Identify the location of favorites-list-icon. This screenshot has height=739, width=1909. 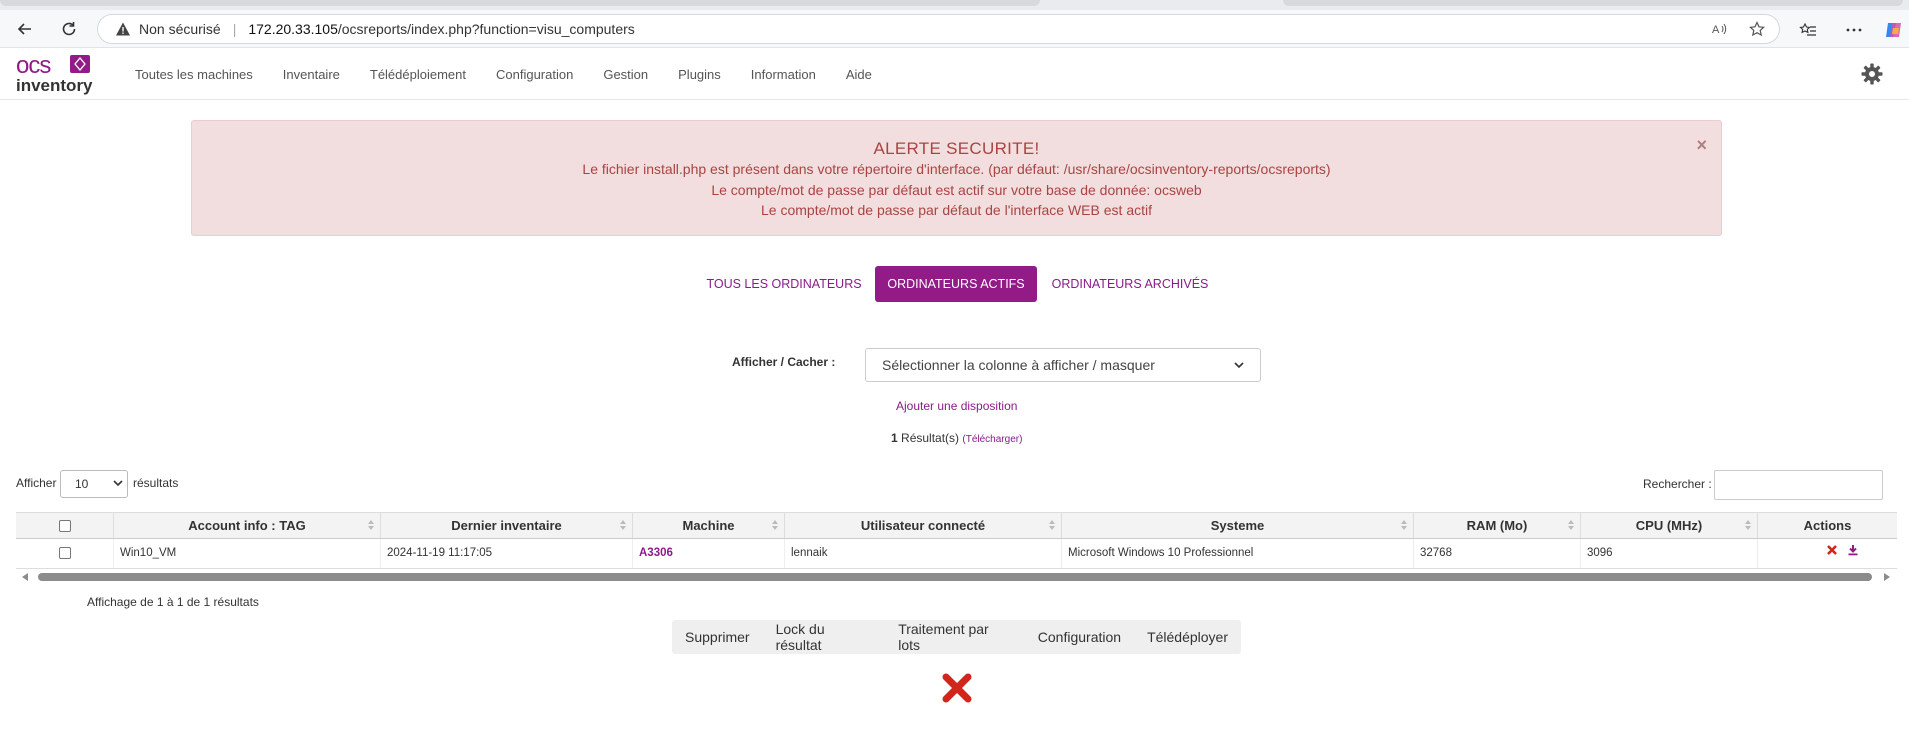
(1808, 30).